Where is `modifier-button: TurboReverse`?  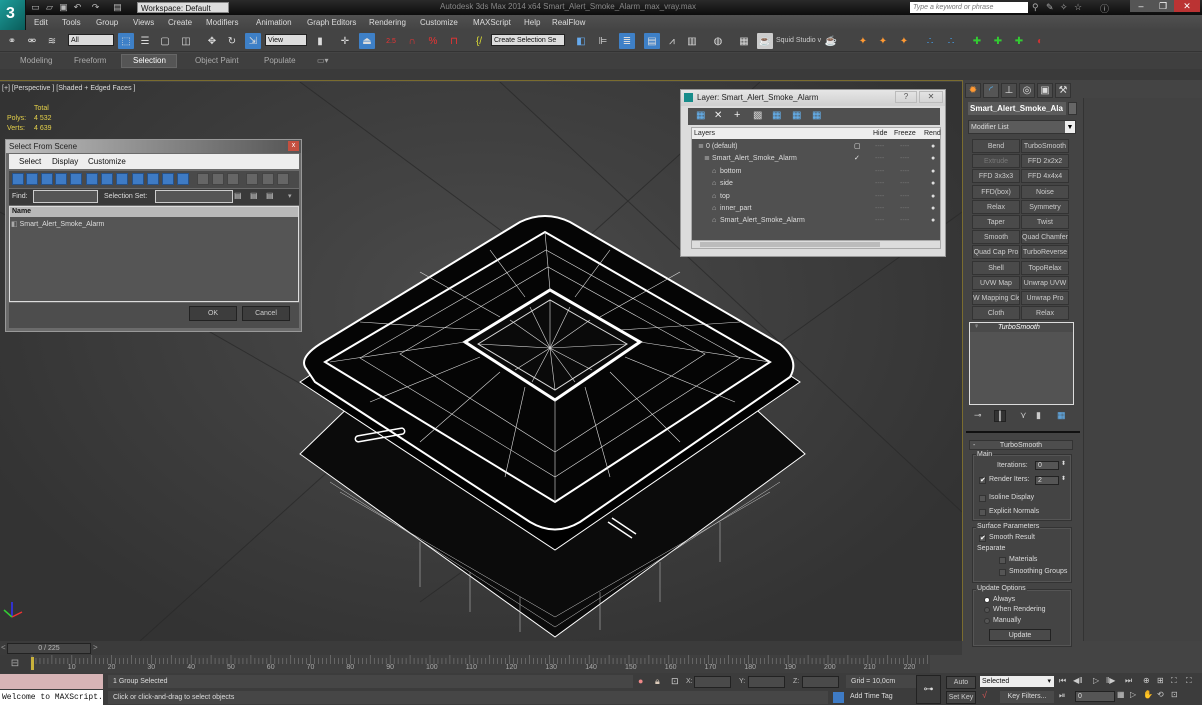
modifier-button: TurboReverse is located at coordinates (1045, 252).